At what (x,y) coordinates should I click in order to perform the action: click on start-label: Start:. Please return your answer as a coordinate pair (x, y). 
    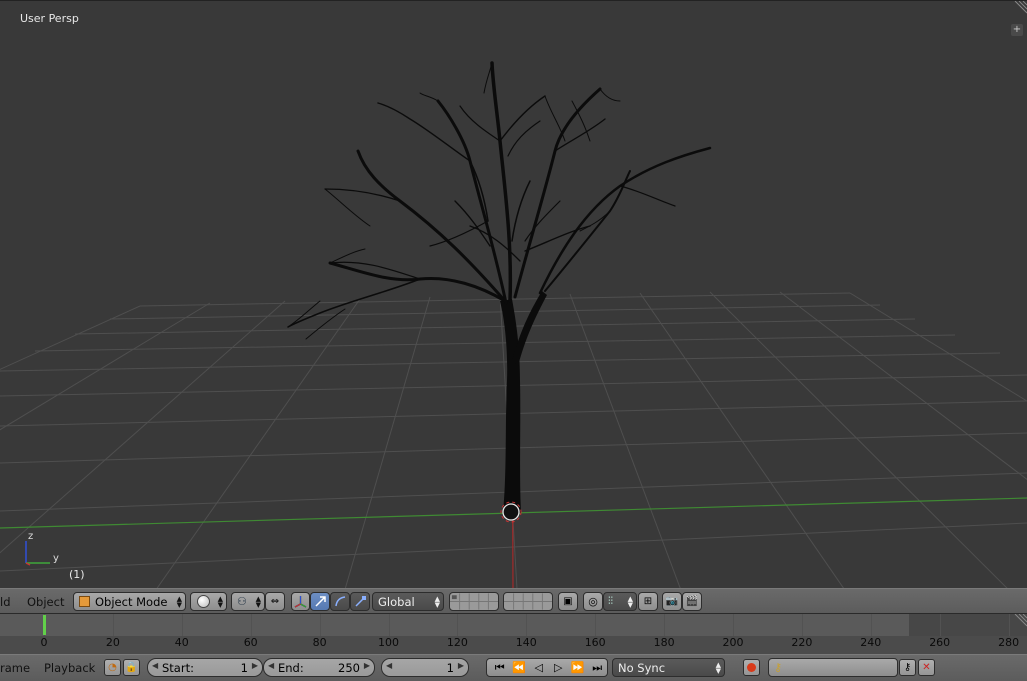
    Looking at the image, I should click on (178, 668).